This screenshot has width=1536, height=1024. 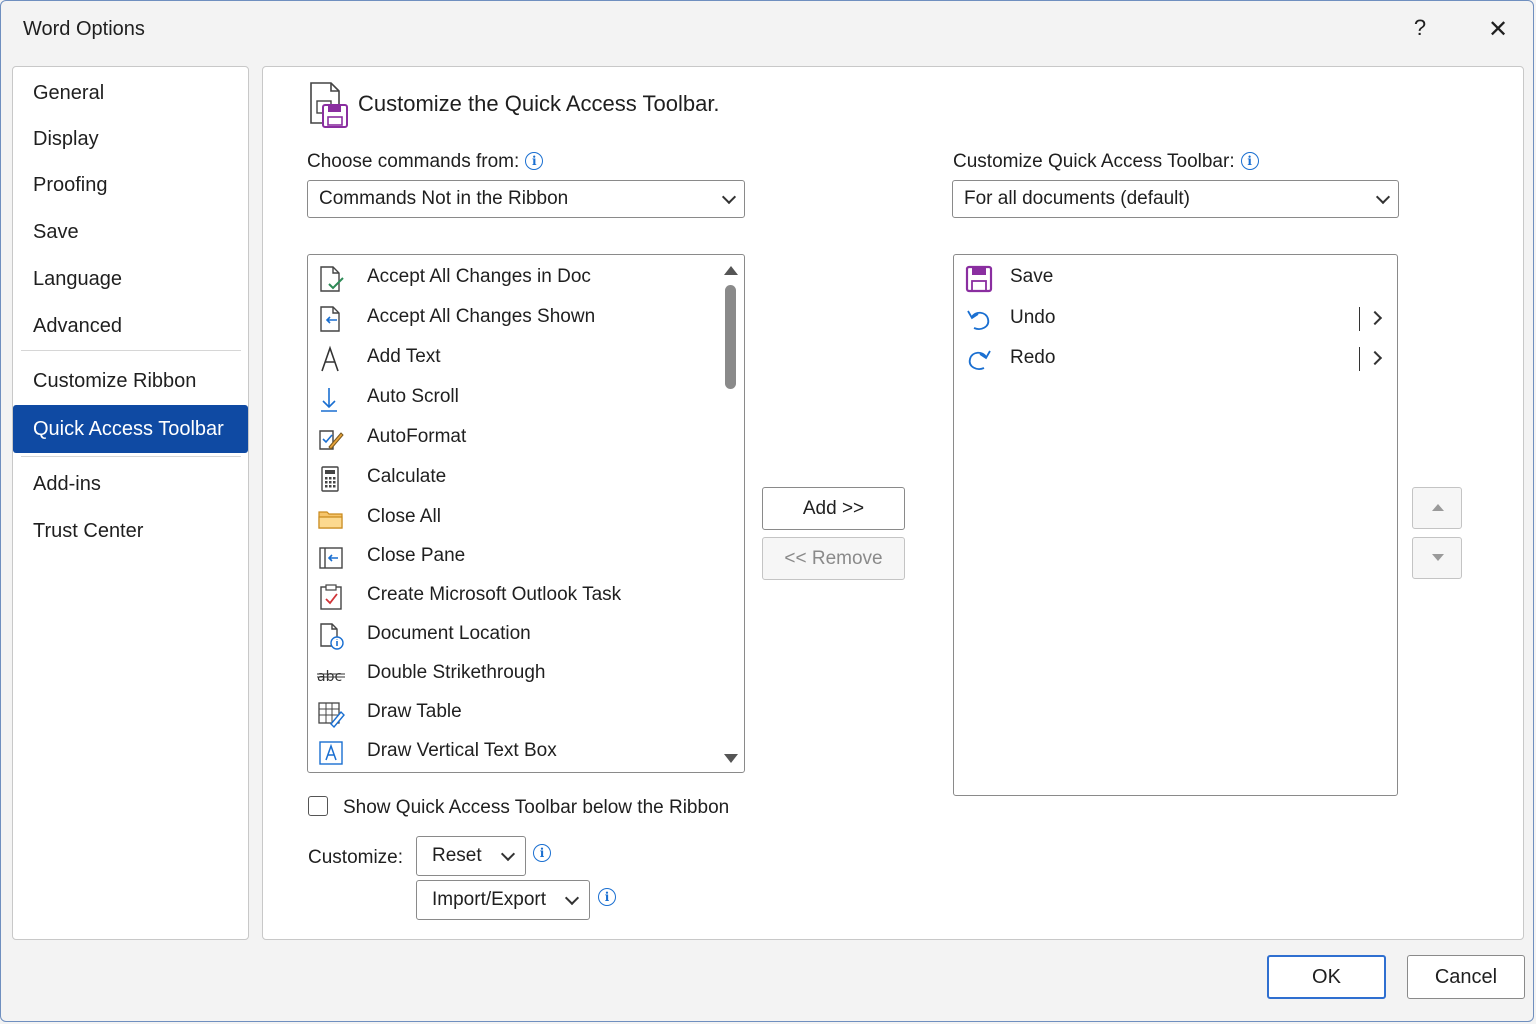 What do you see at coordinates (979, 360) in the screenshot?
I see `redo-icon` at bounding box center [979, 360].